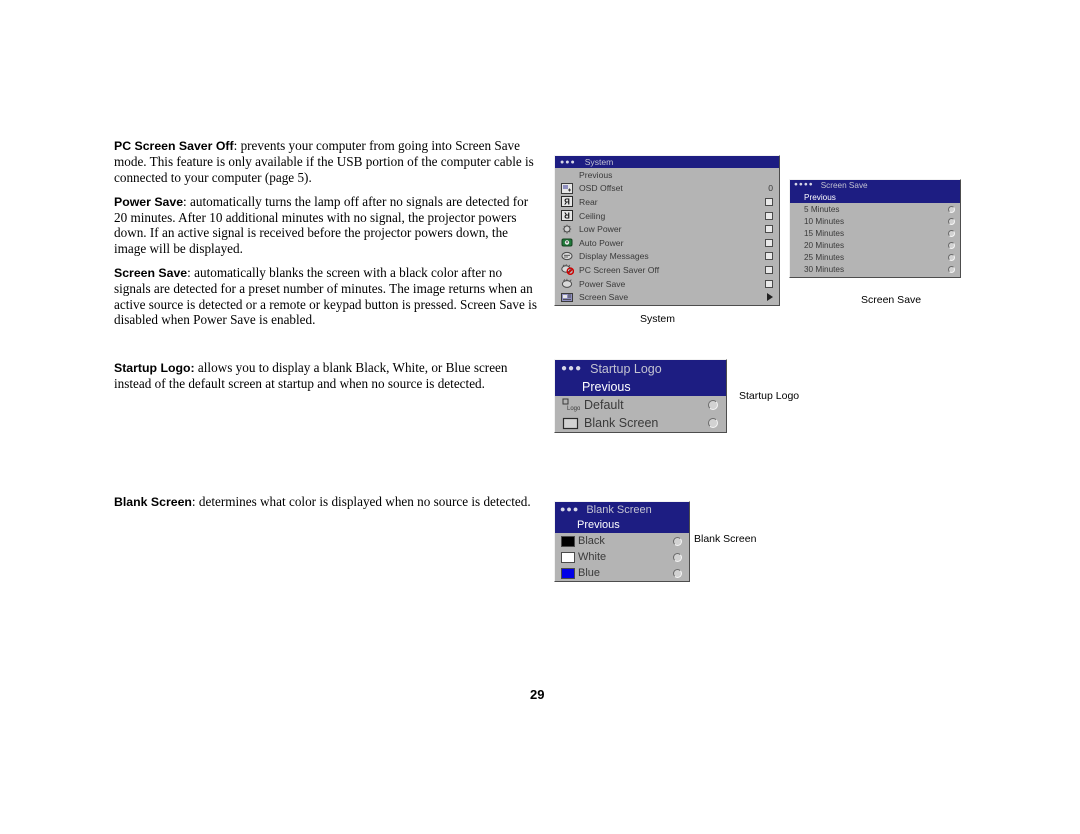 The width and height of the screenshot is (1080, 834). I want to click on radio-default, so click(713, 405).